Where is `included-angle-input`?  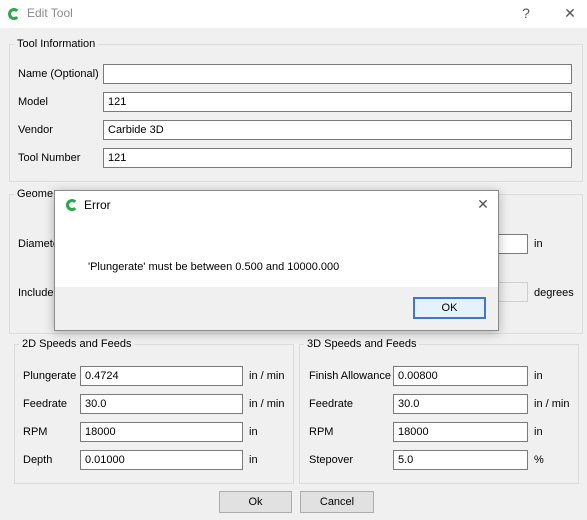 included-angle-input is located at coordinates (512, 292).